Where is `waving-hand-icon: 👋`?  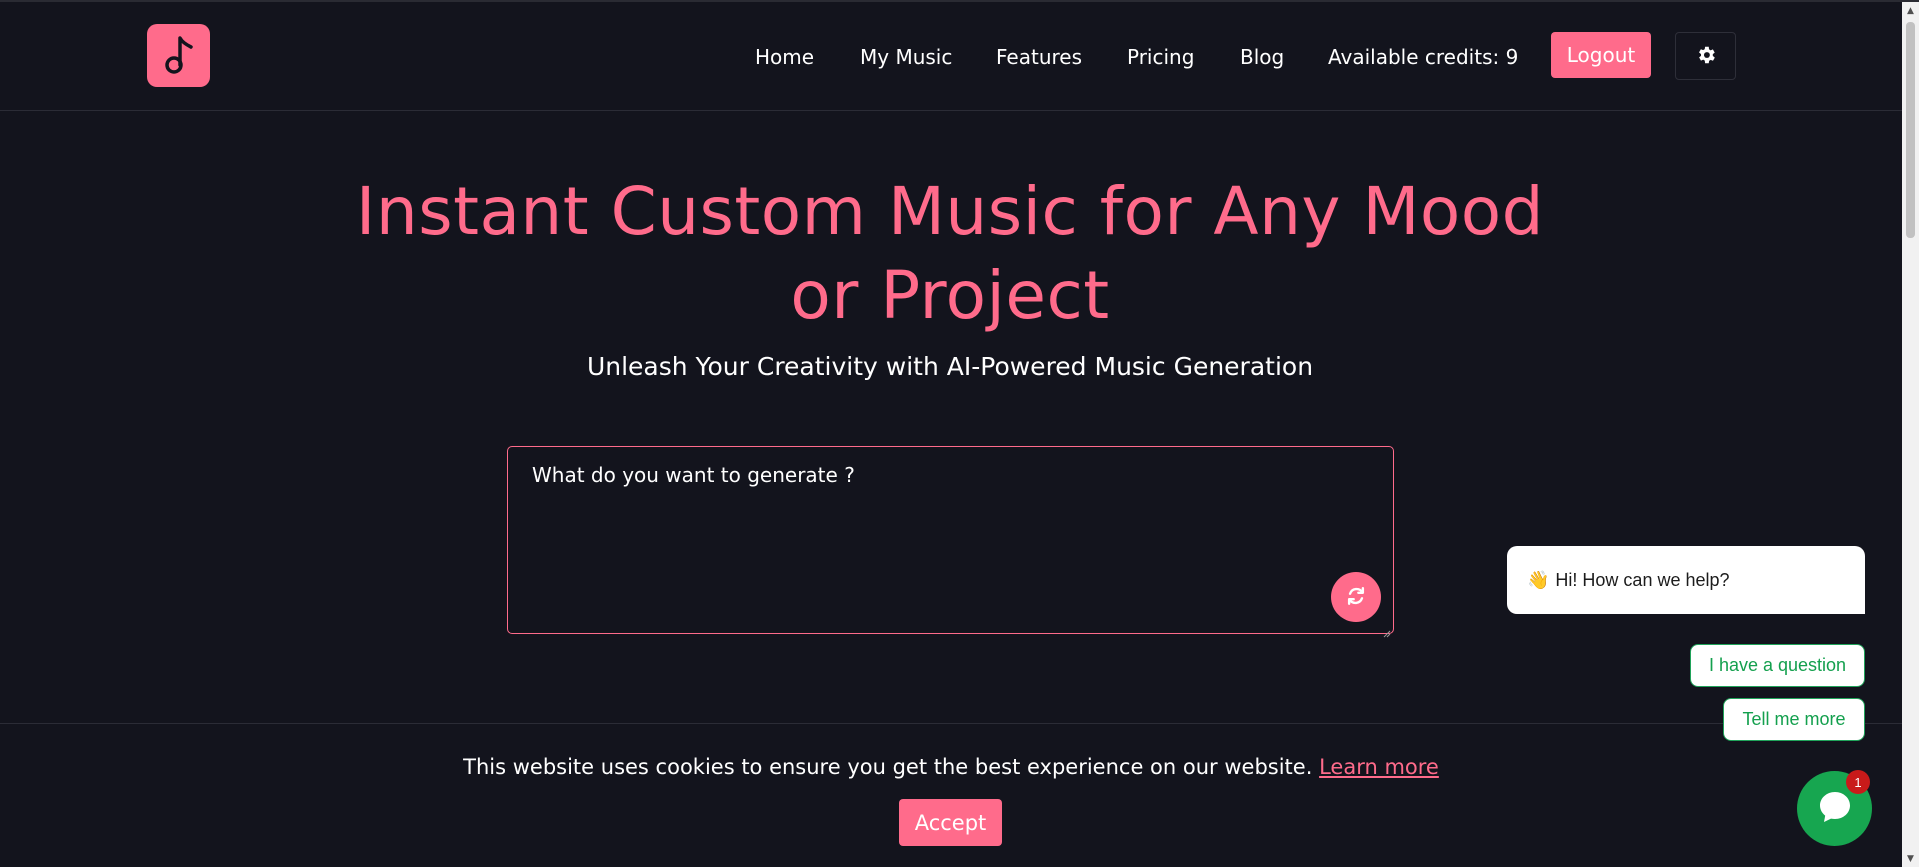 waving-hand-icon: 👋 is located at coordinates (1538, 579).